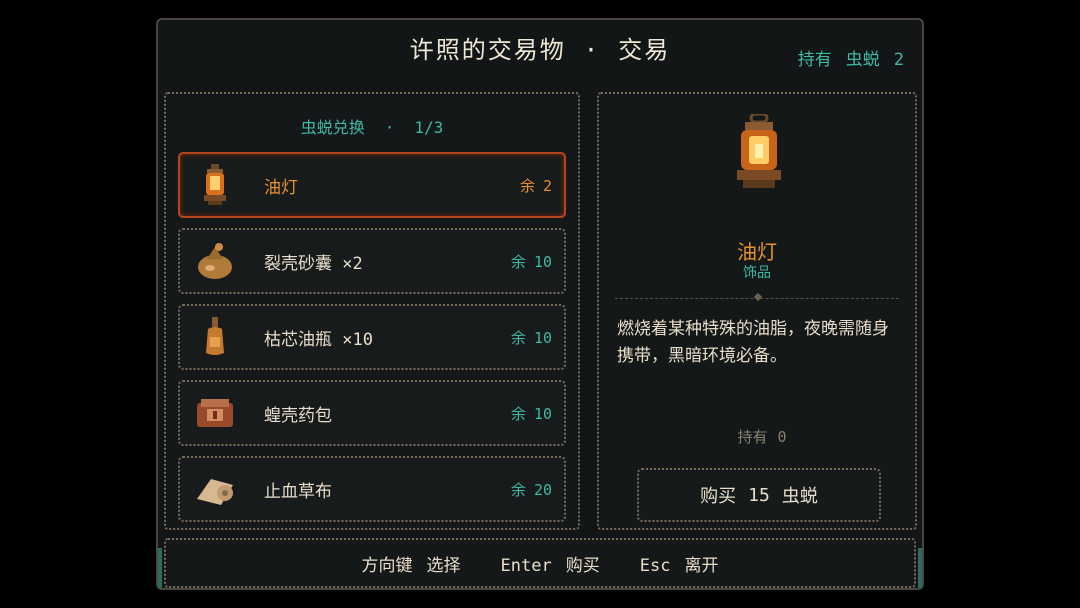  I want to click on currency-count: 2, so click(898, 60).